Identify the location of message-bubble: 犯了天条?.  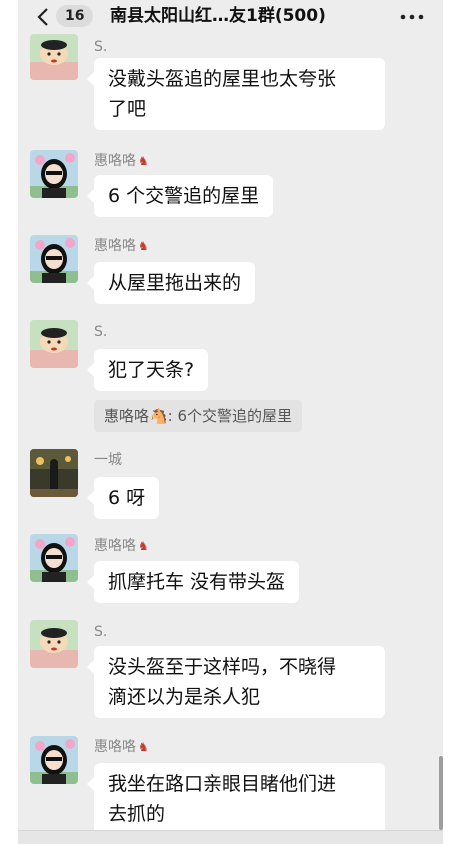
(147, 370).